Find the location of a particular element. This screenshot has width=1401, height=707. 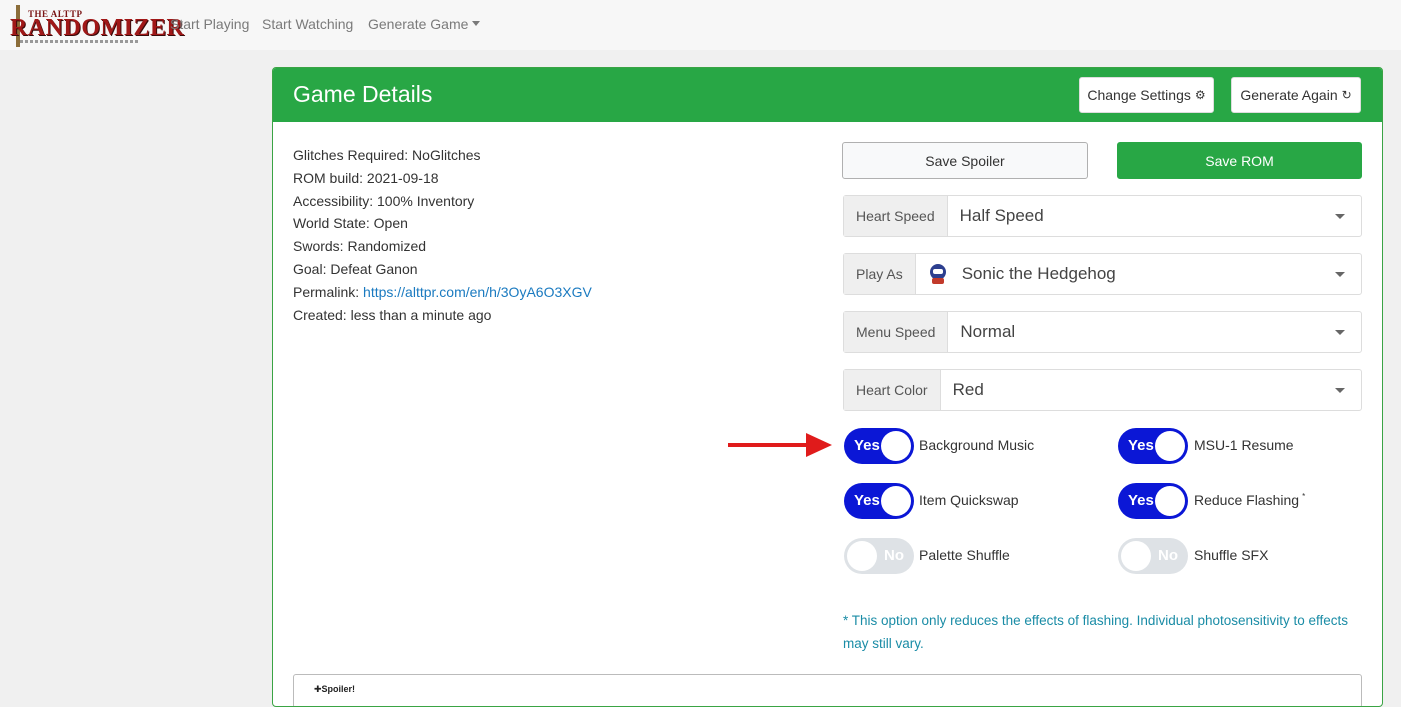

spoiler-toggle: ✚Spoiler! is located at coordinates (334, 689).